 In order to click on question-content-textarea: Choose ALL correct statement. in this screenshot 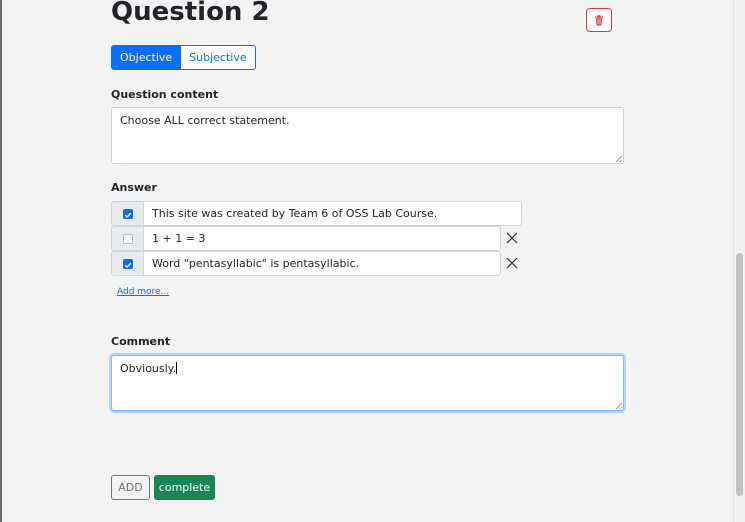, I will do `click(367, 135)`.